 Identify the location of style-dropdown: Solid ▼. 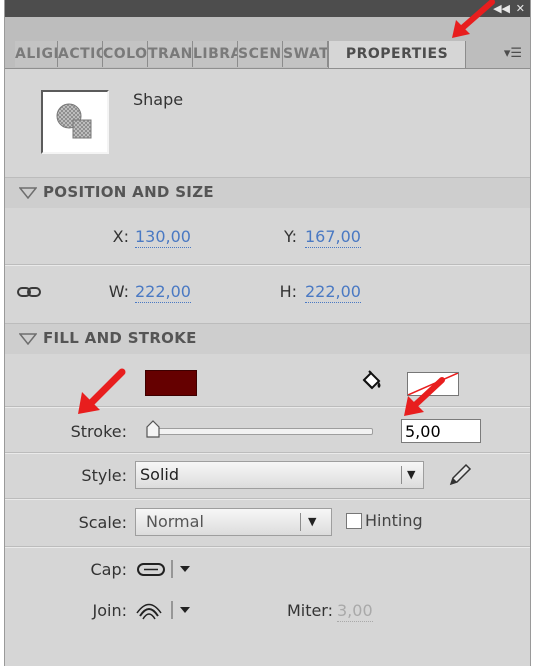
(279, 475).